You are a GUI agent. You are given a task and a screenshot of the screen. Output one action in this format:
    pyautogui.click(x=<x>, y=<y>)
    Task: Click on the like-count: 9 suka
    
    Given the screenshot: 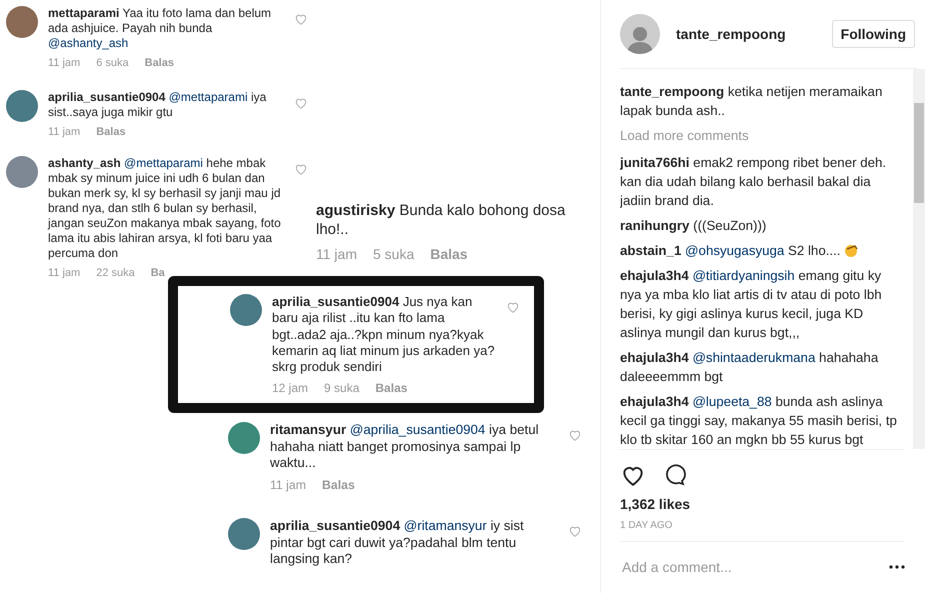 What is the action you would take?
    pyautogui.click(x=342, y=388)
    